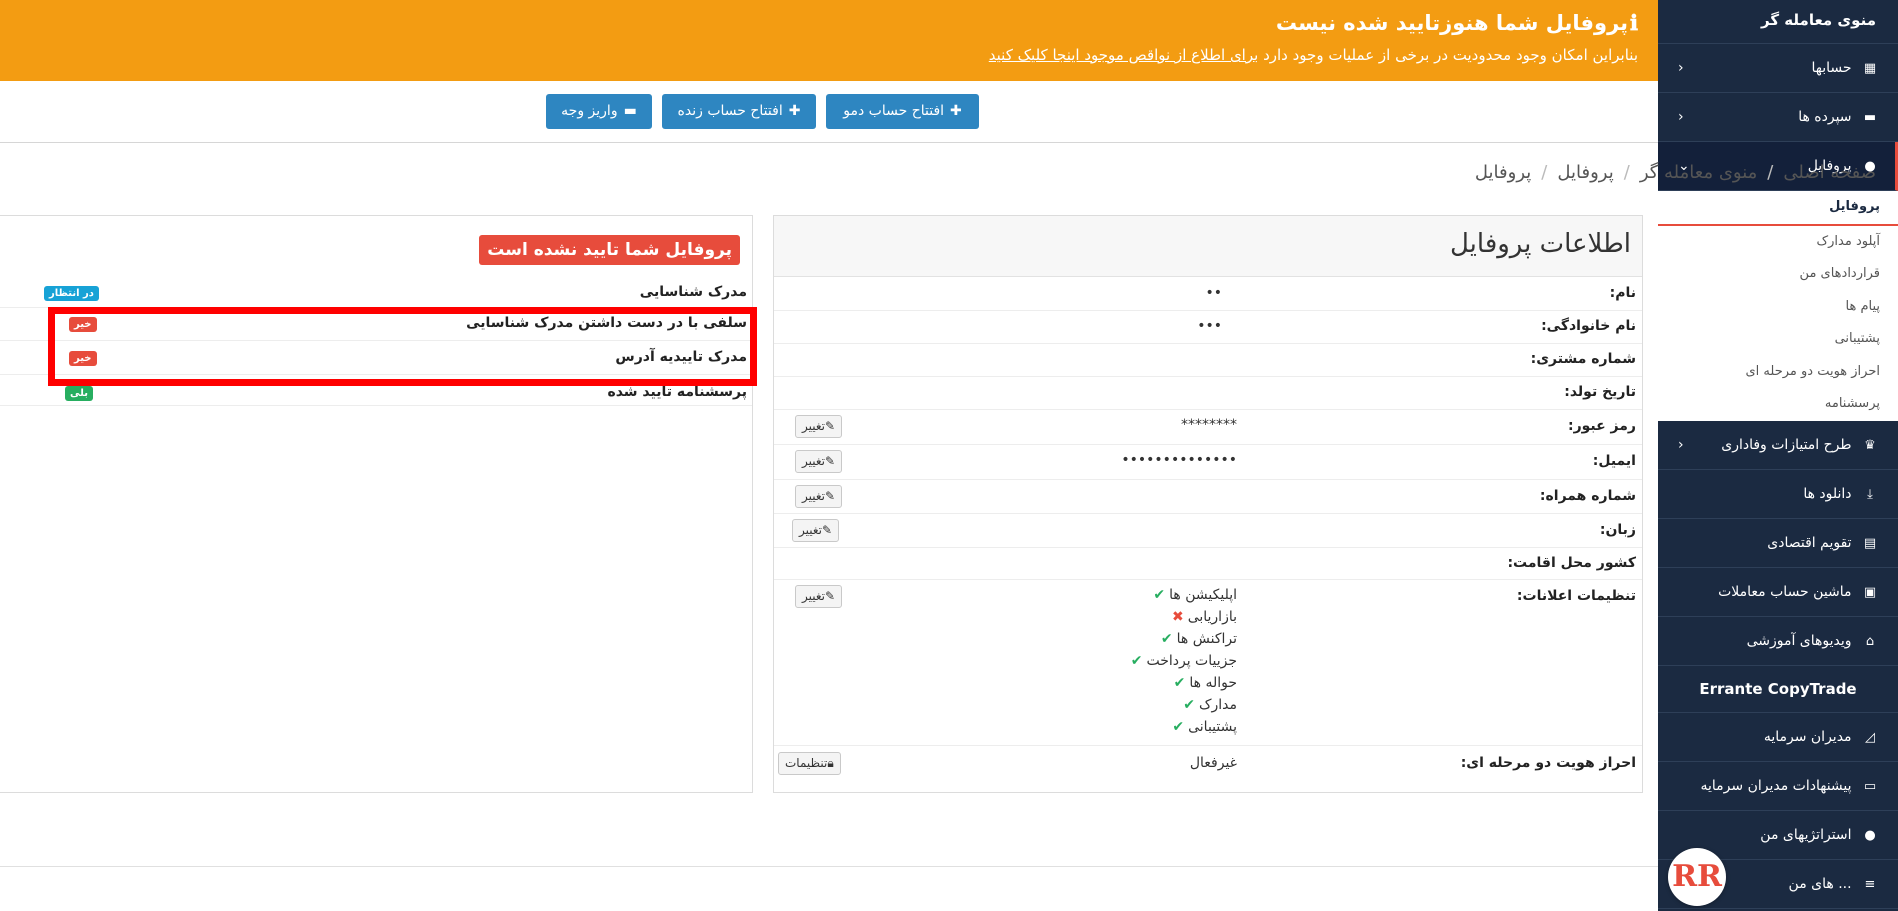 The height and width of the screenshot is (911, 1898). What do you see at coordinates (1778, 208) in the screenshot?
I see `submenu-profile: پروفایل` at bounding box center [1778, 208].